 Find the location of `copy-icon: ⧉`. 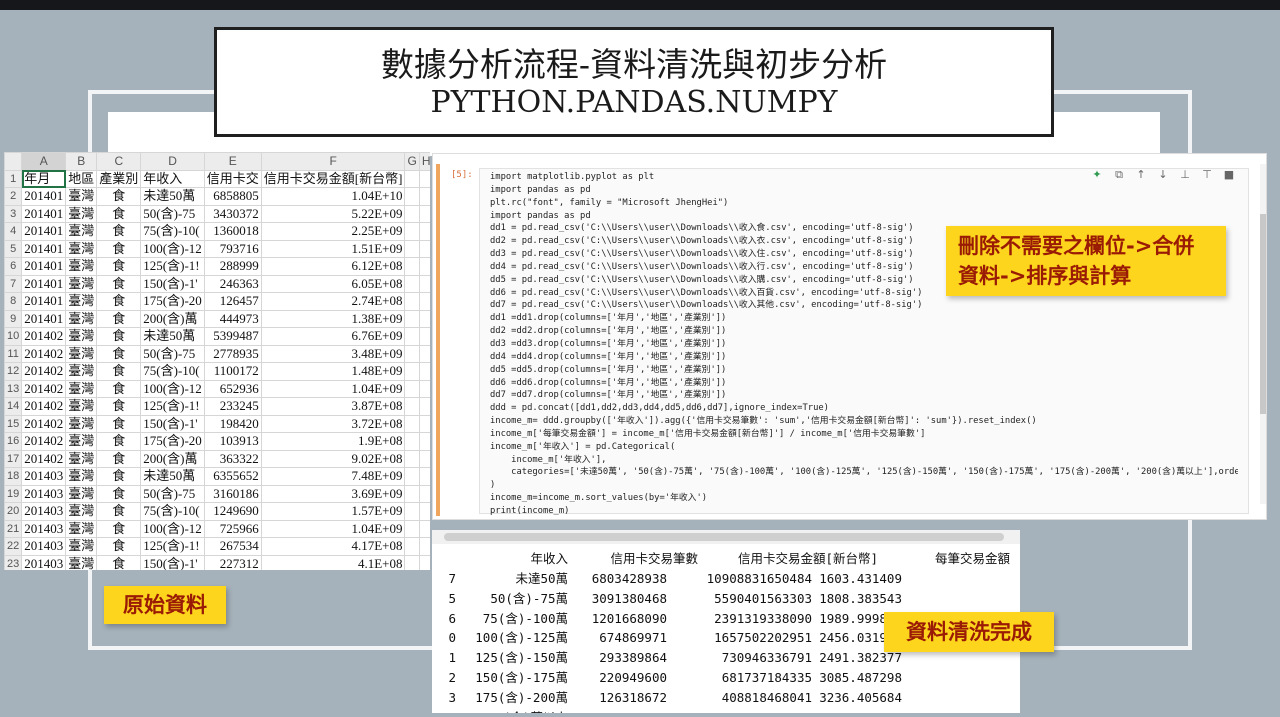

copy-icon: ⧉ is located at coordinates (1119, 175).